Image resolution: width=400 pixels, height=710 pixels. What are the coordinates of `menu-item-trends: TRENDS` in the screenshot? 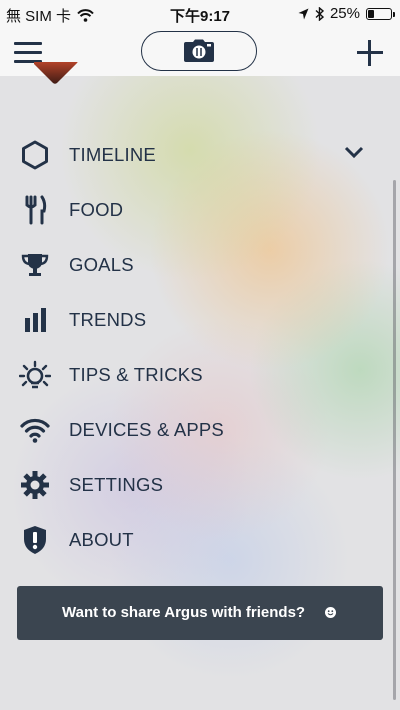 It's located at (190, 319).